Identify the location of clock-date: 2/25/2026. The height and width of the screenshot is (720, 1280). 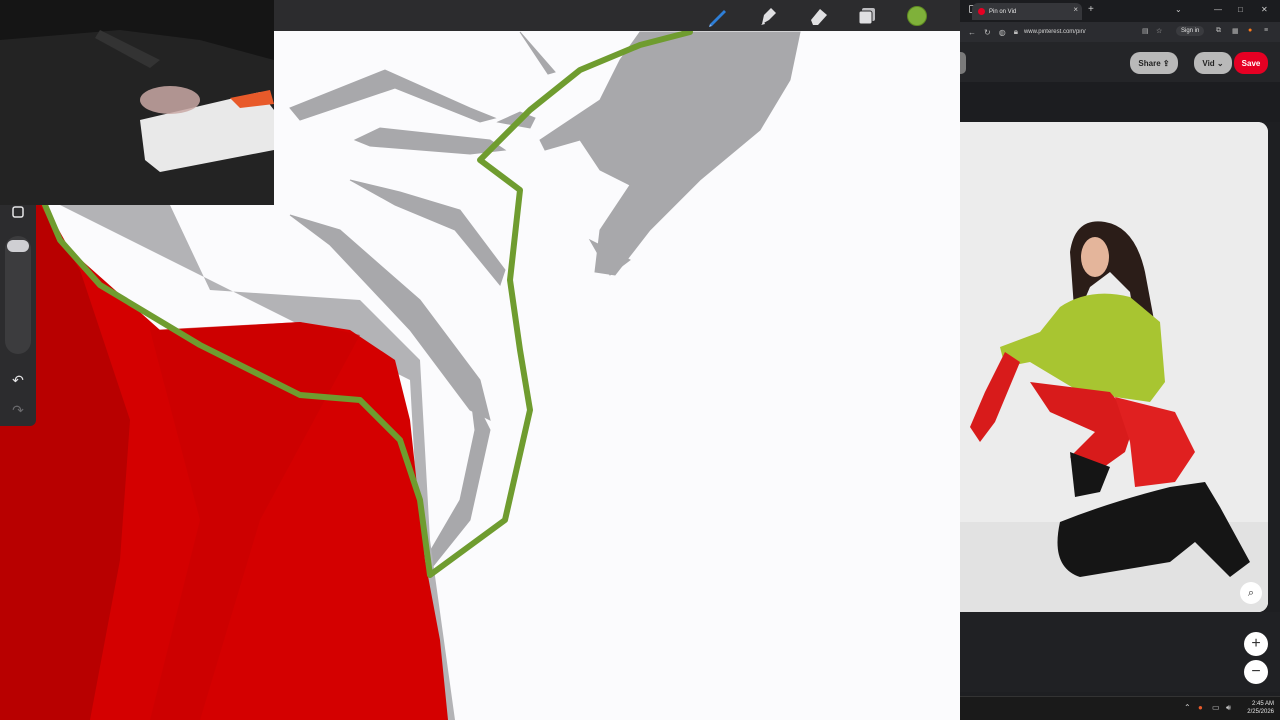
(1260, 712).